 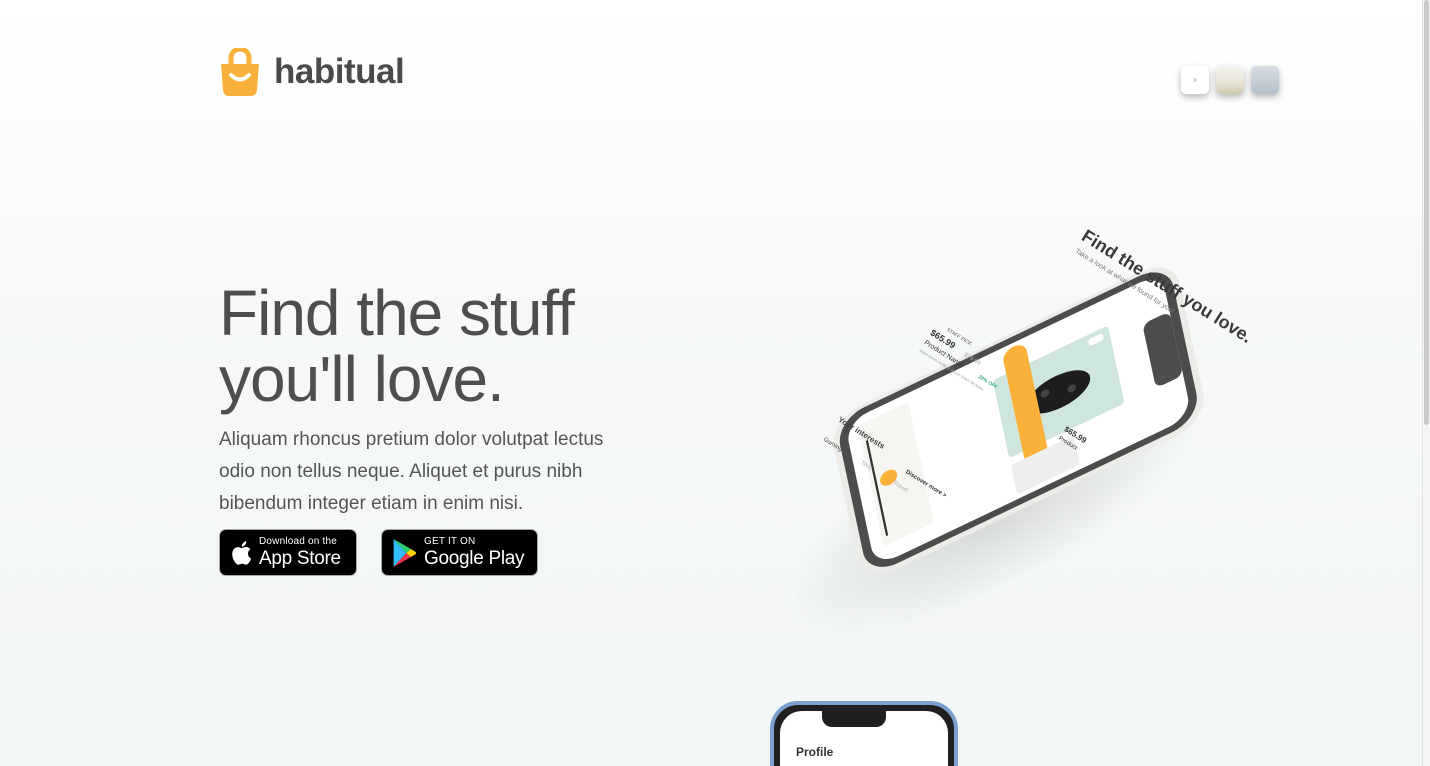 I want to click on theme-swatch-white, so click(x=1195, y=80).